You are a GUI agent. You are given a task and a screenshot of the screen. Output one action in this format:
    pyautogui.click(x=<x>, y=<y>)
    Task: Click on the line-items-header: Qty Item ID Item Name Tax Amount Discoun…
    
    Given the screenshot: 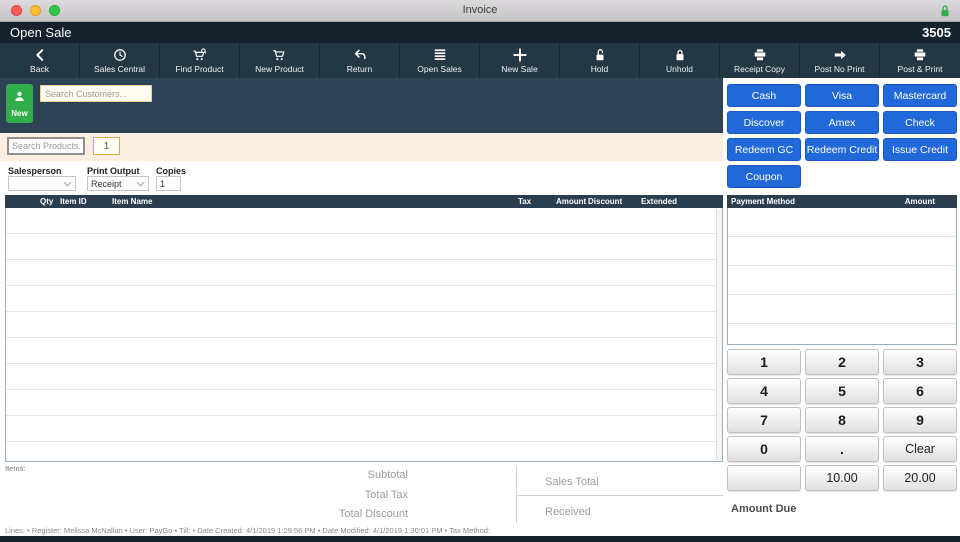 What is the action you would take?
    pyautogui.click(x=364, y=201)
    